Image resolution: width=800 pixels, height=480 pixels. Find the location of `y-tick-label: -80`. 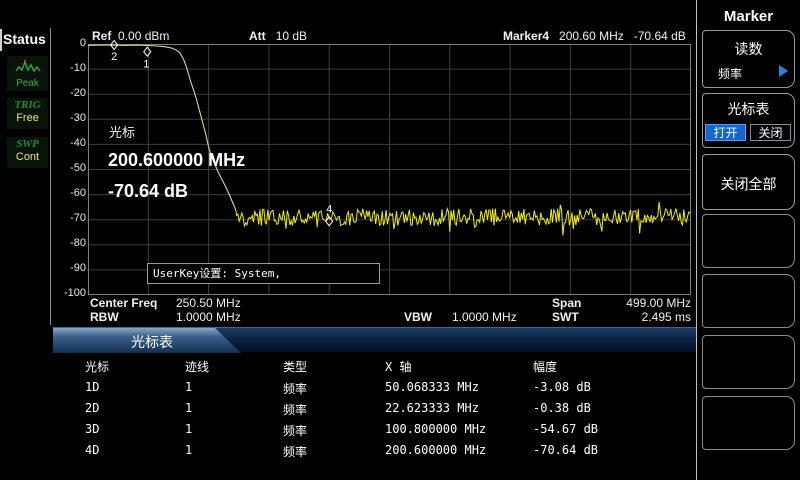

y-tick-label: -80 is located at coordinates (78, 243).